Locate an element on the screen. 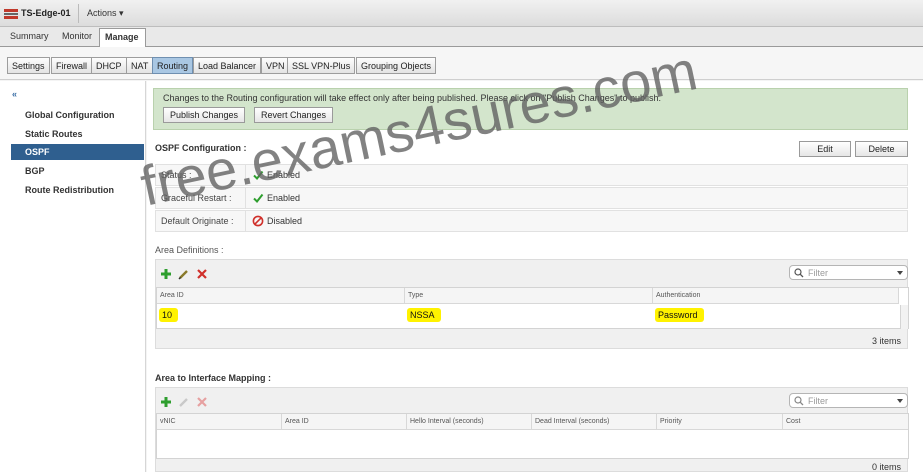 This screenshot has height=472, width=923. area-definitions-title: Area Definitions : is located at coordinates (189, 250).